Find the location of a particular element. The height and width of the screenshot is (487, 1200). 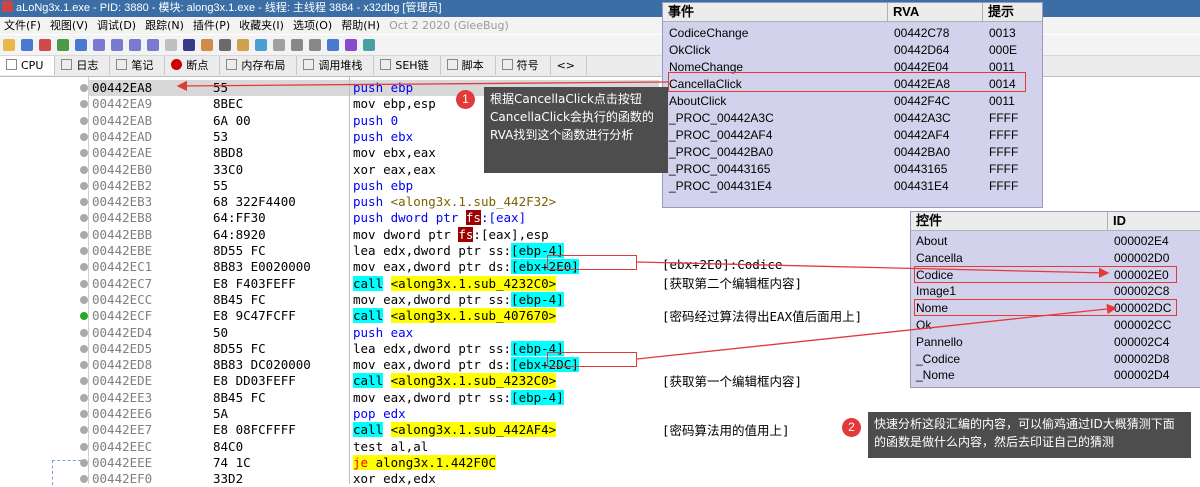

arrow-to-codice-id is located at coordinates (873, 269).